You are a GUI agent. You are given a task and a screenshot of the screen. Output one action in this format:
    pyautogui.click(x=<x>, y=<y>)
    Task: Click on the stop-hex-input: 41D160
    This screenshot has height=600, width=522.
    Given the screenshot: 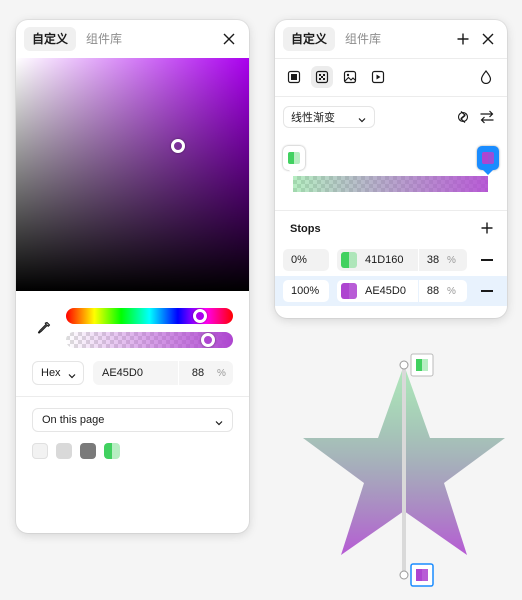 What is the action you would take?
    pyautogui.click(x=391, y=260)
    